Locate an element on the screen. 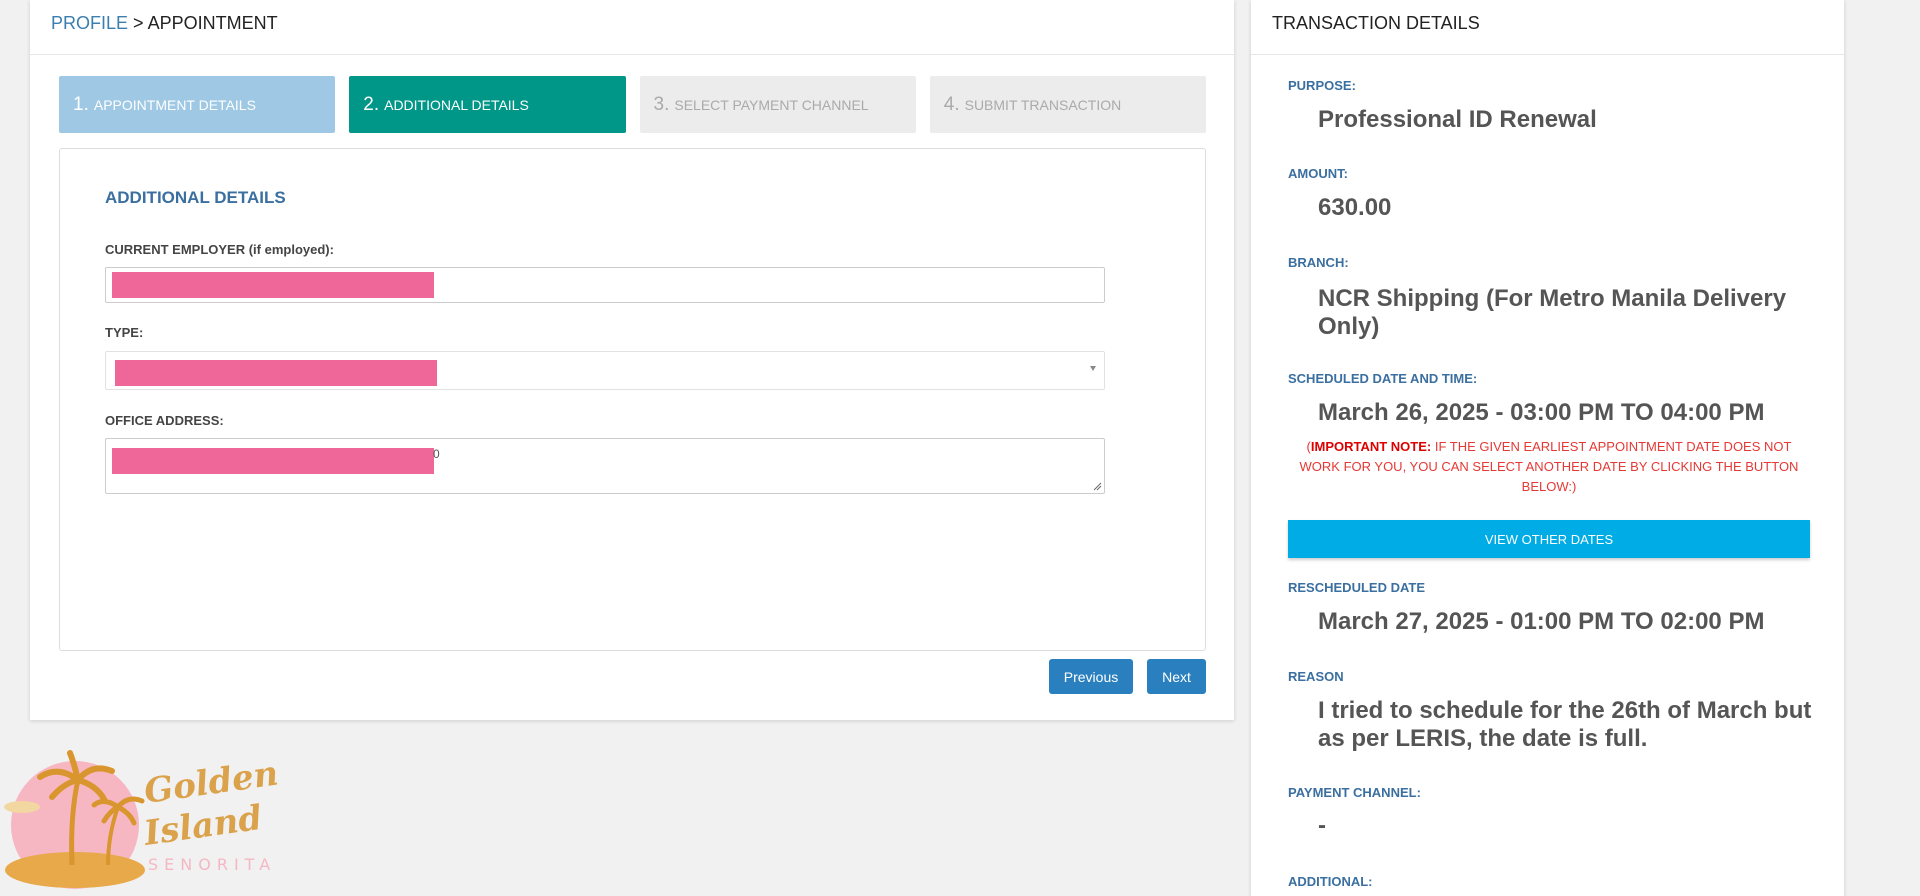 This screenshot has width=1920, height=896. step-number: 1. is located at coordinates (81, 104).